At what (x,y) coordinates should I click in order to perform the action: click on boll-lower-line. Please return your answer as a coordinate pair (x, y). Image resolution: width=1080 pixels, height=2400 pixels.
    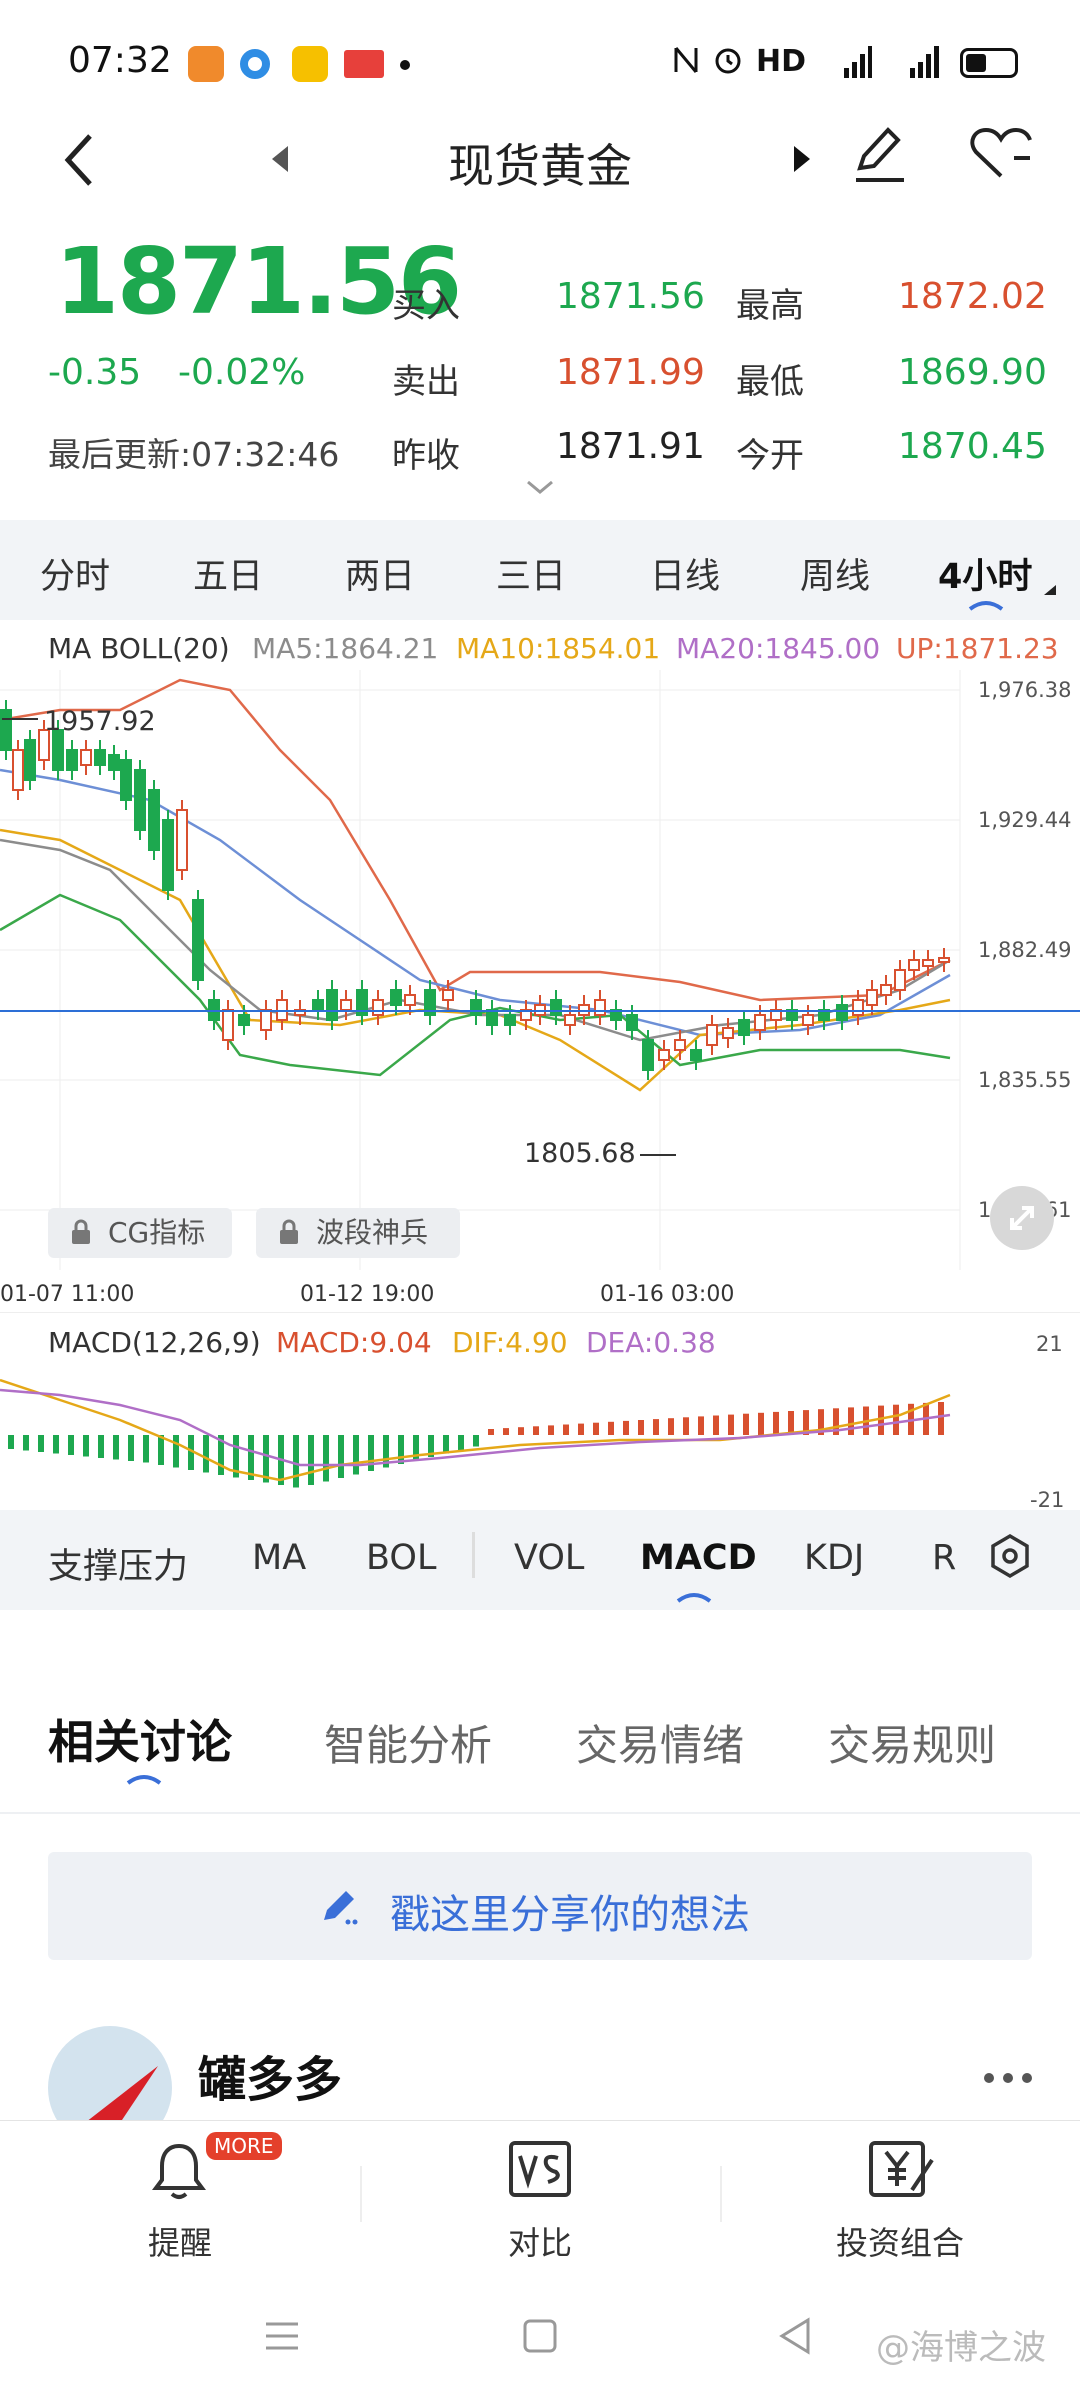
    Looking at the image, I should click on (475, 985).